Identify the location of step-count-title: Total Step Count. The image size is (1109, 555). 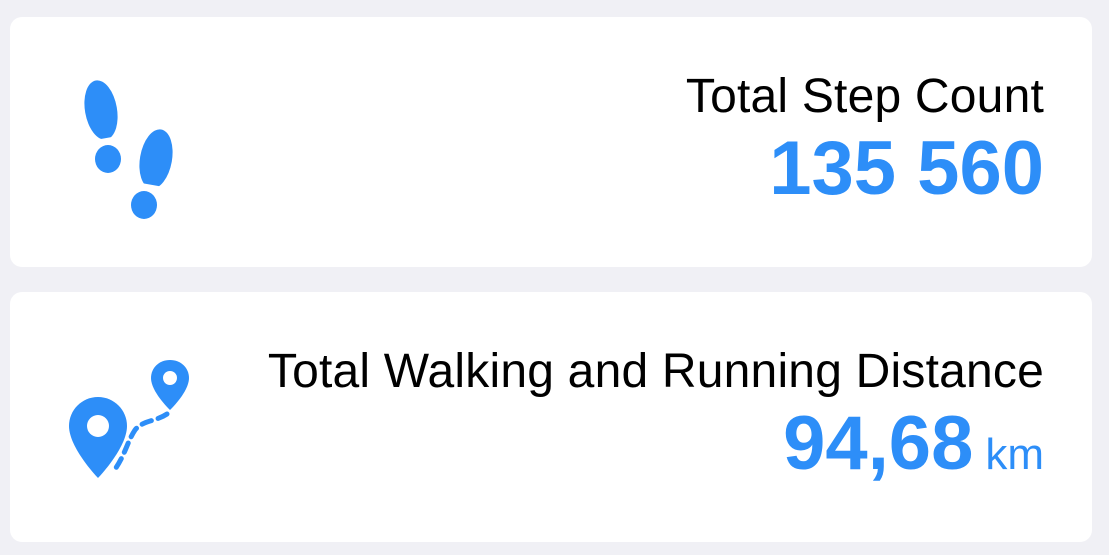
(864, 96).